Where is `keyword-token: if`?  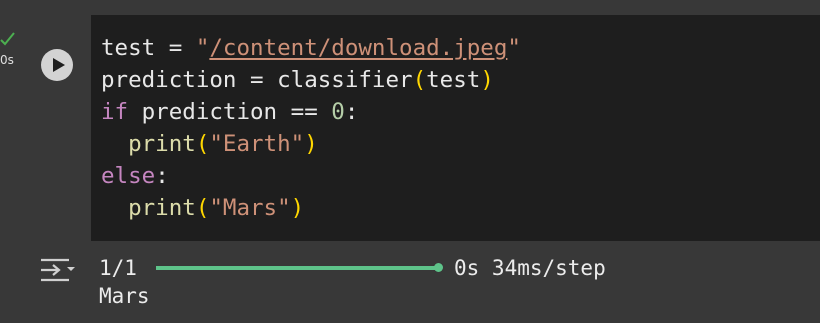
keyword-token: if is located at coordinates (115, 112).